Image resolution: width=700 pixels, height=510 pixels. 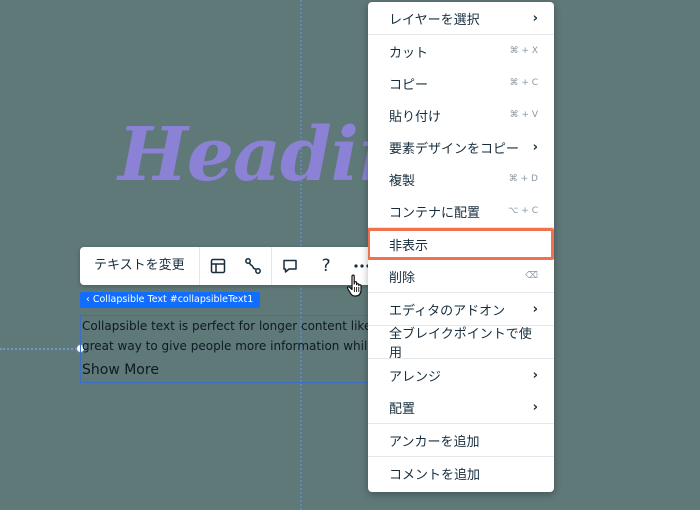 What do you see at coordinates (40, 349) in the screenshot?
I see `horizontal-guide-line` at bounding box center [40, 349].